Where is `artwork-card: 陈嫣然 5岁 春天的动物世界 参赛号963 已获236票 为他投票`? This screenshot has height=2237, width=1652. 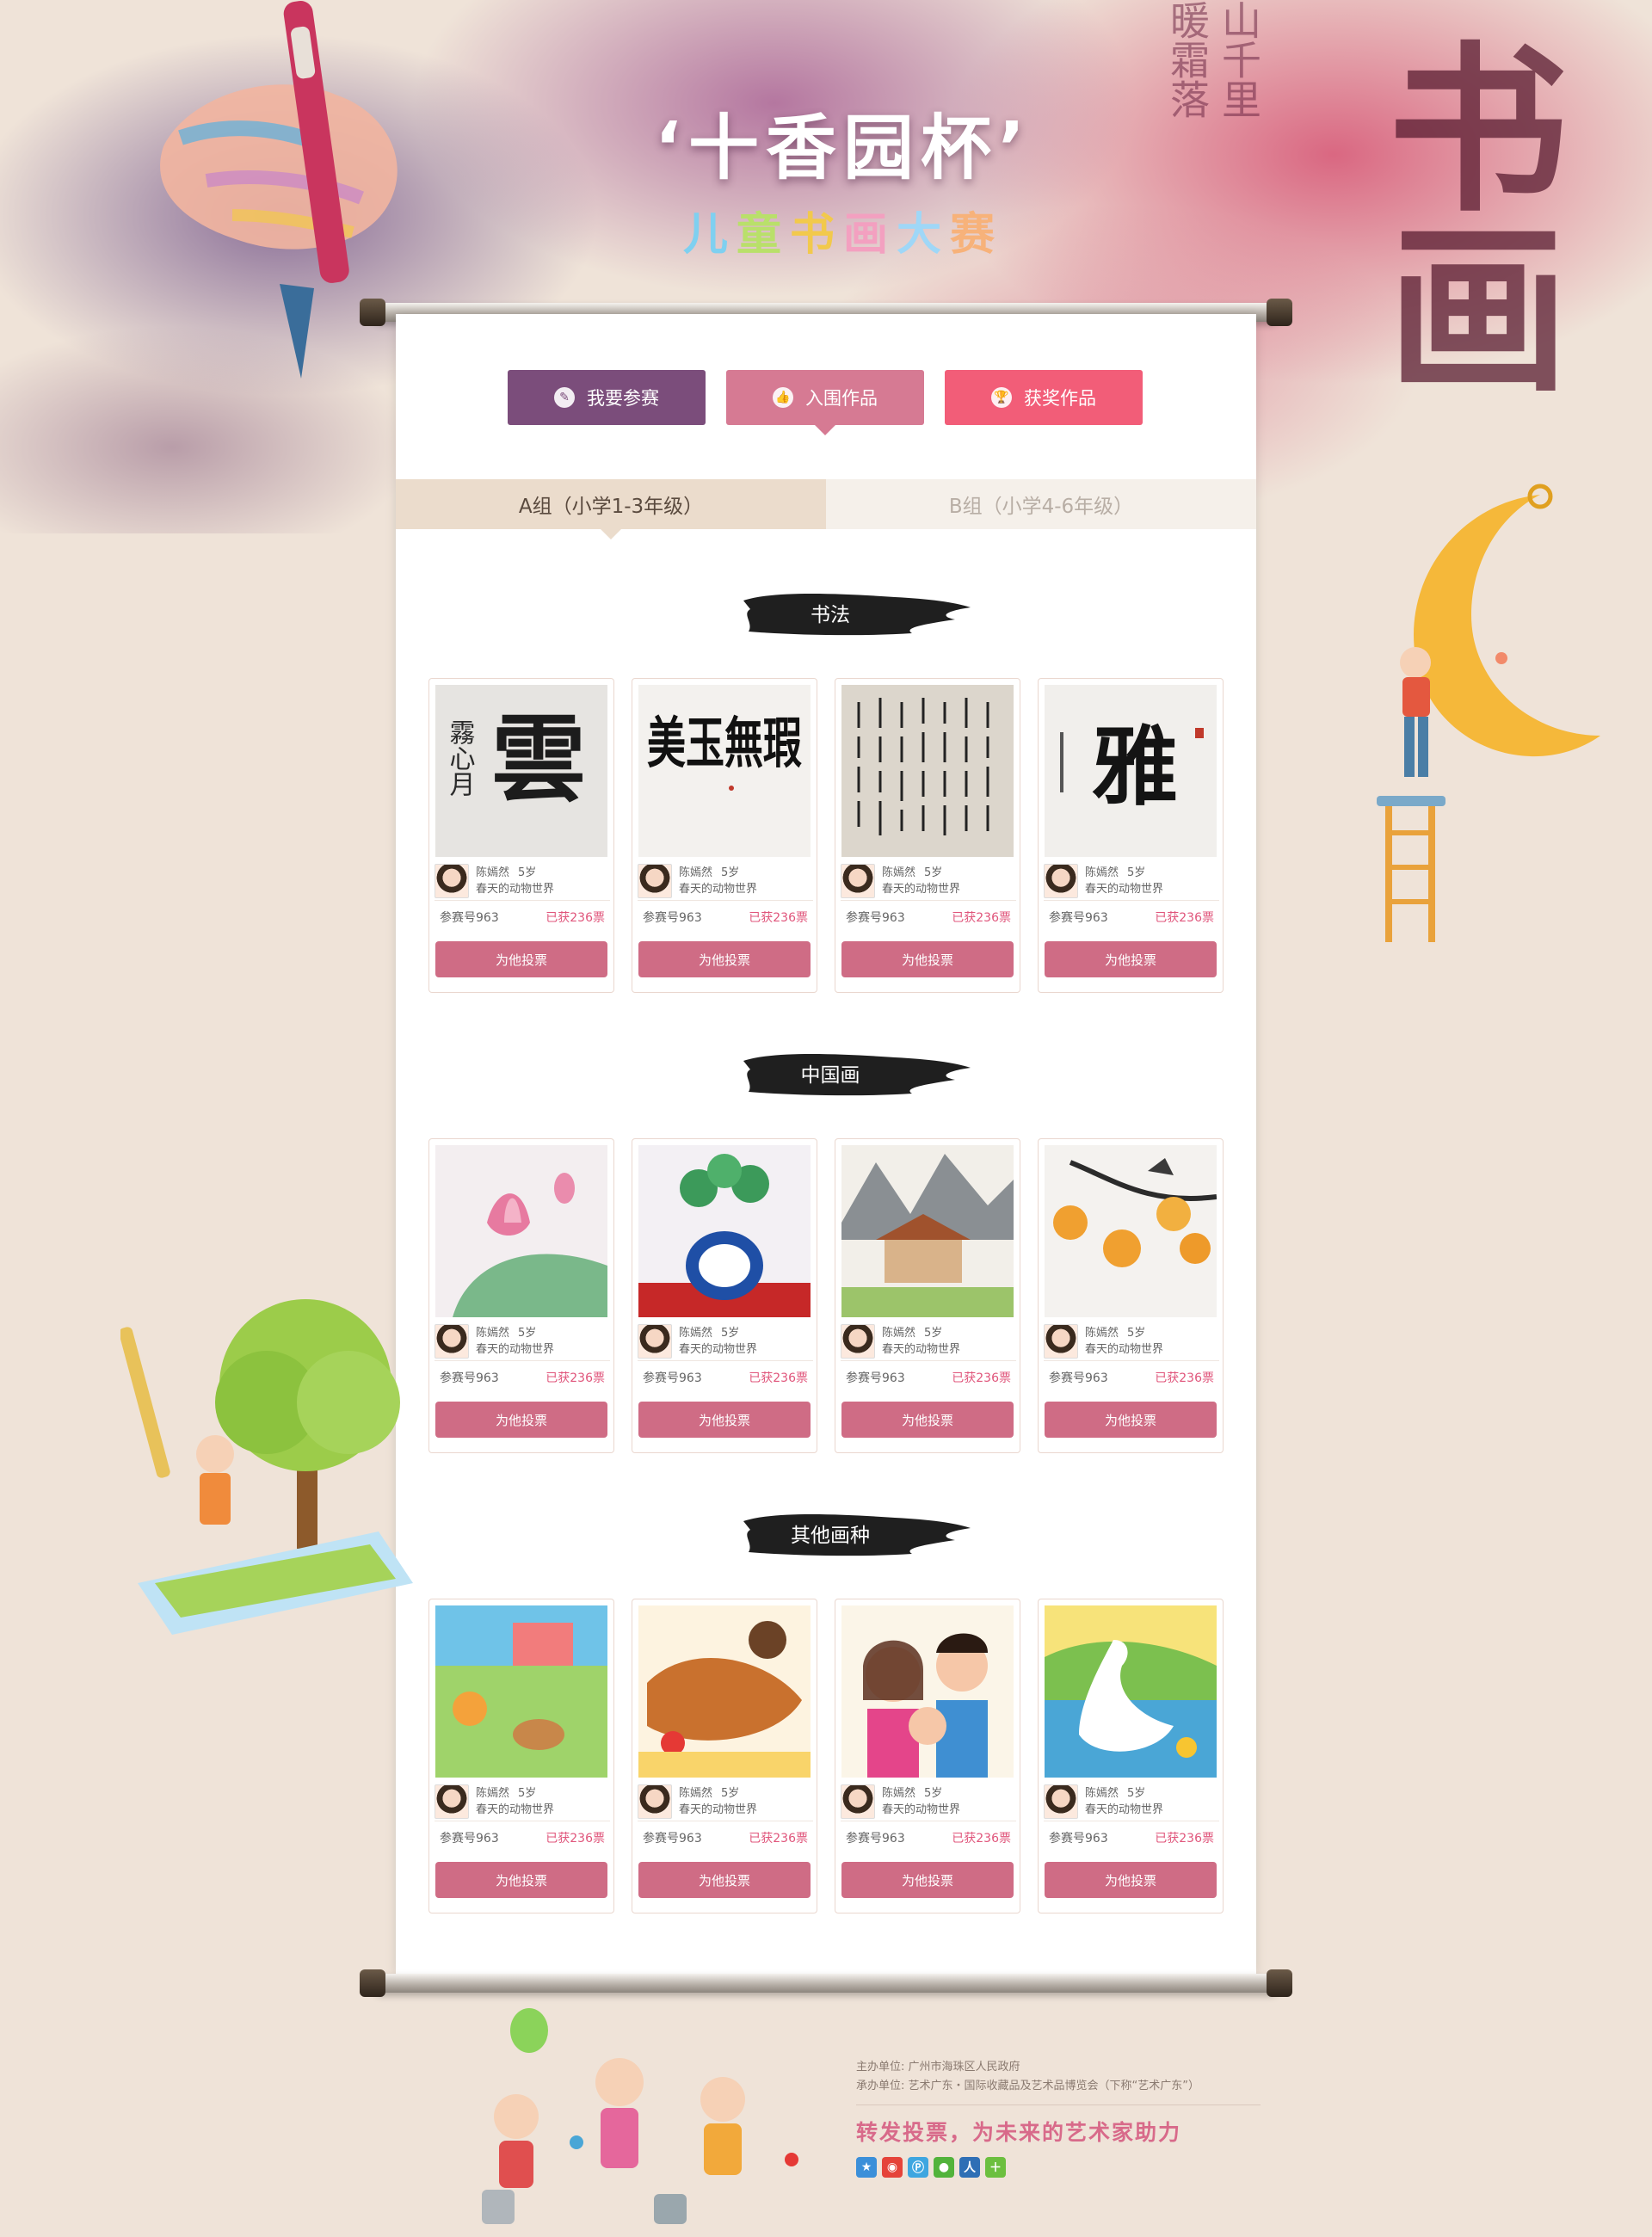 artwork-card: 陈嫣然 5岁 春天的动物世界 参赛号963 已获236票 为他投票 is located at coordinates (1131, 1295).